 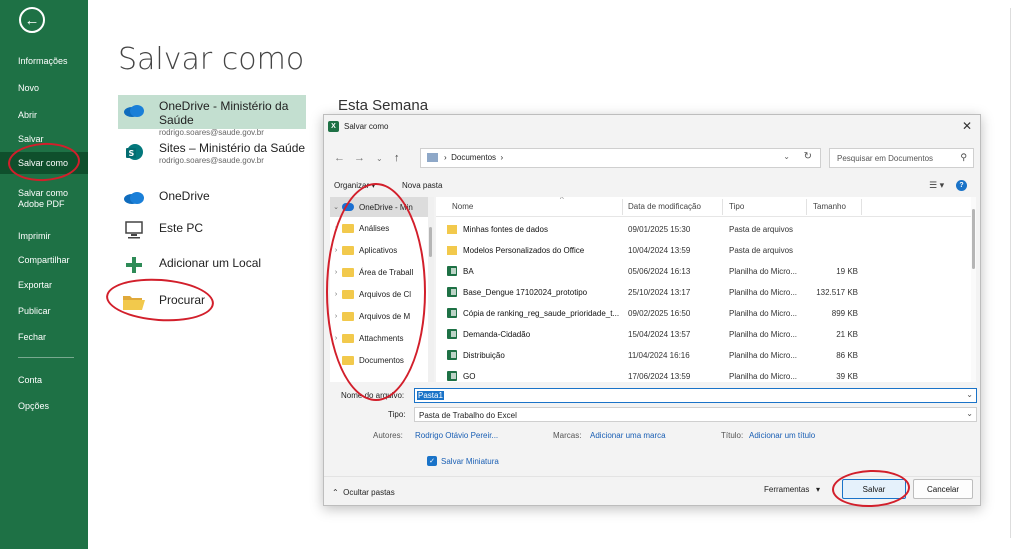 What do you see at coordinates (628, 435) in the screenshot?
I see `tags-link: Adicionar uma marca` at bounding box center [628, 435].